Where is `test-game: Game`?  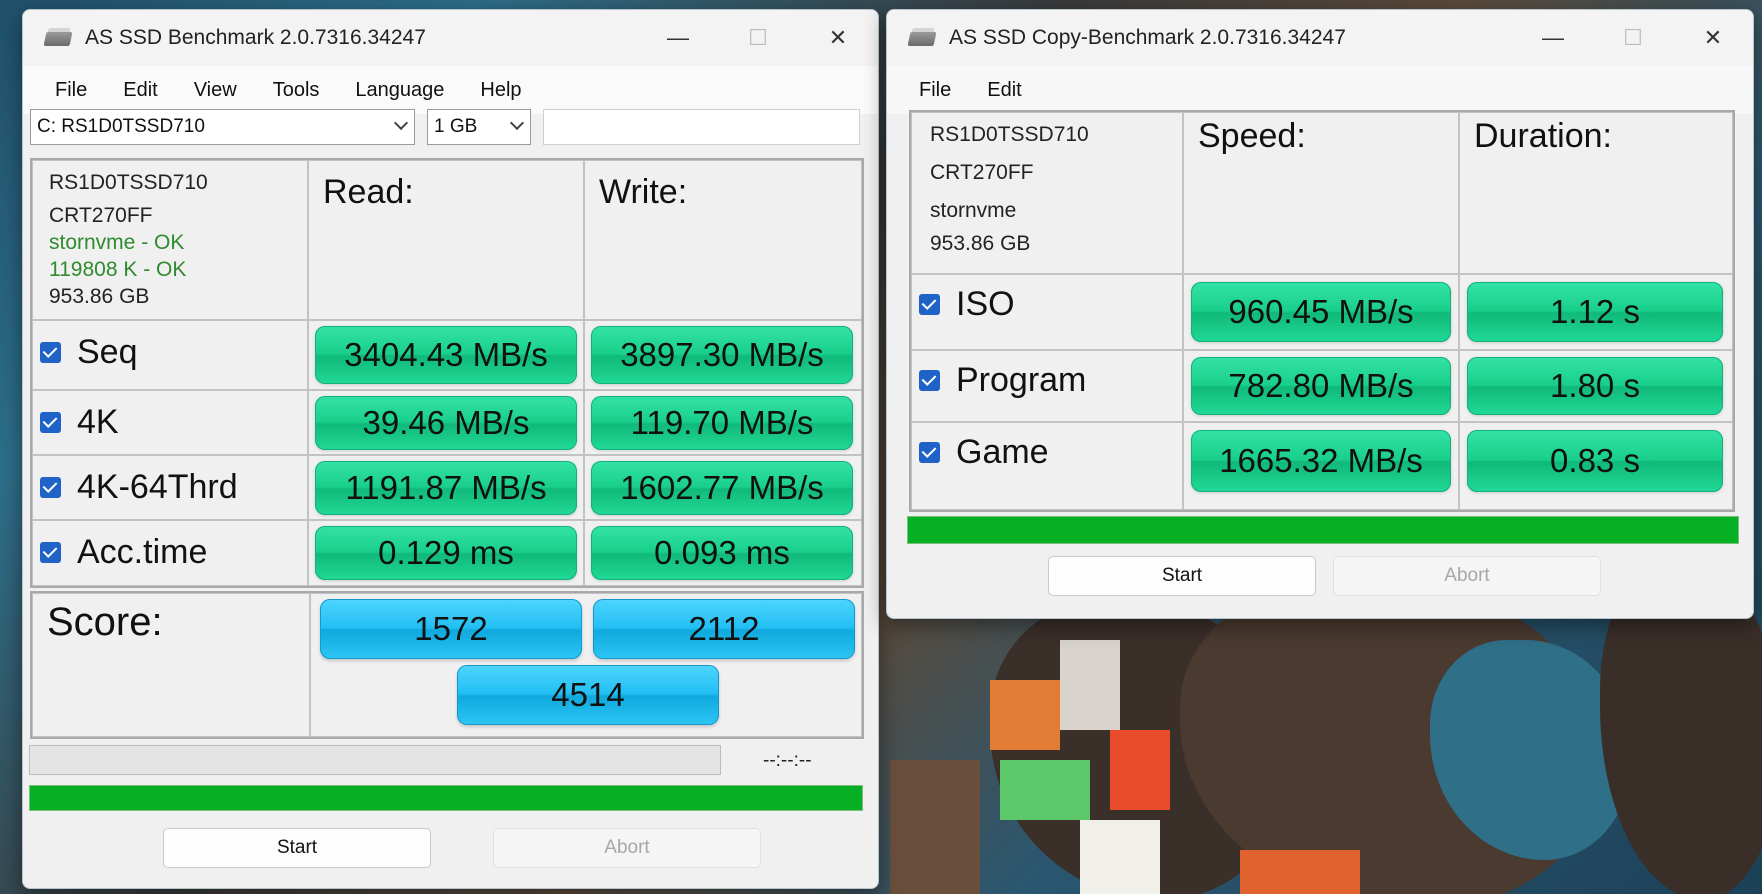 test-game: Game is located at coordinates (984, 452).